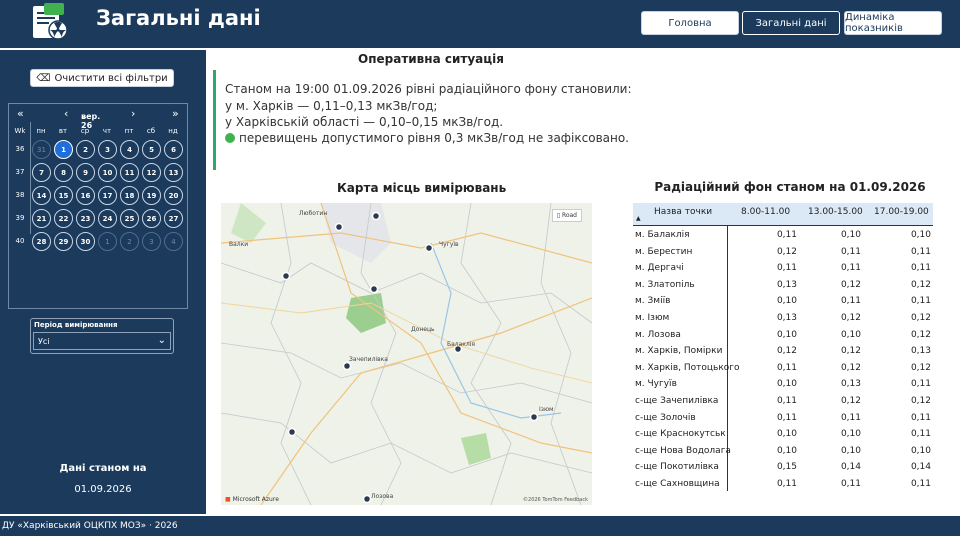 This screenshot has width=960, height=536. What do you see at coordinates (20, 113) in the screenshot?
I see `prev-year-icon: «` at bounding box center [20, 113].